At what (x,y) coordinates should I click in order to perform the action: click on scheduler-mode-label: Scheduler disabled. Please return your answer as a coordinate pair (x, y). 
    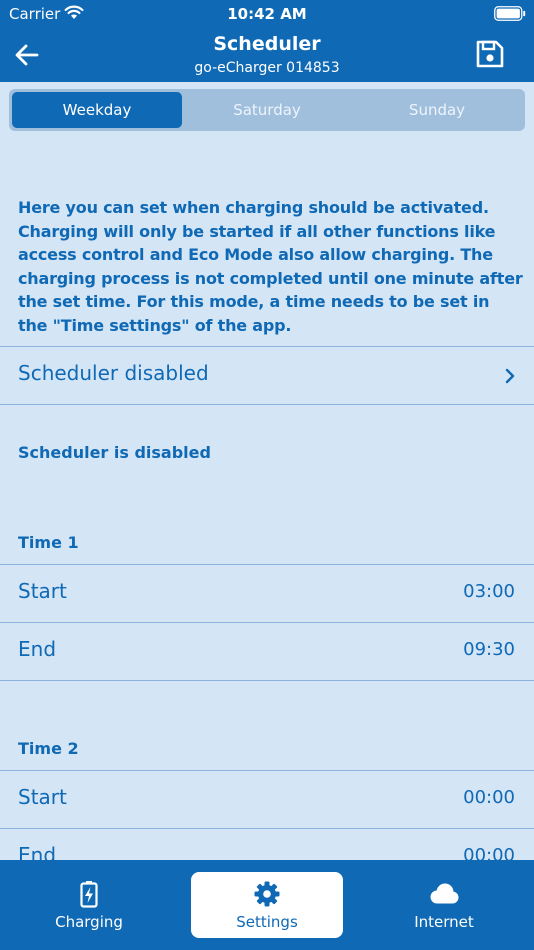
    Looking at the image, I should click on (113, 373).